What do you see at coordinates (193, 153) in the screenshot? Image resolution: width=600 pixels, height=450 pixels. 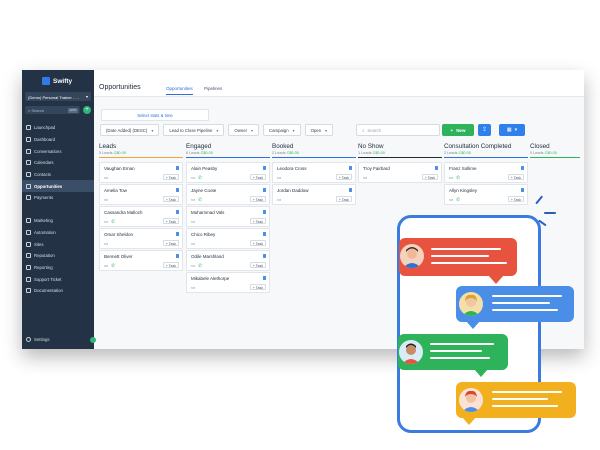 I see `column-count: 6 Leads` at bounding box center [193, 153].